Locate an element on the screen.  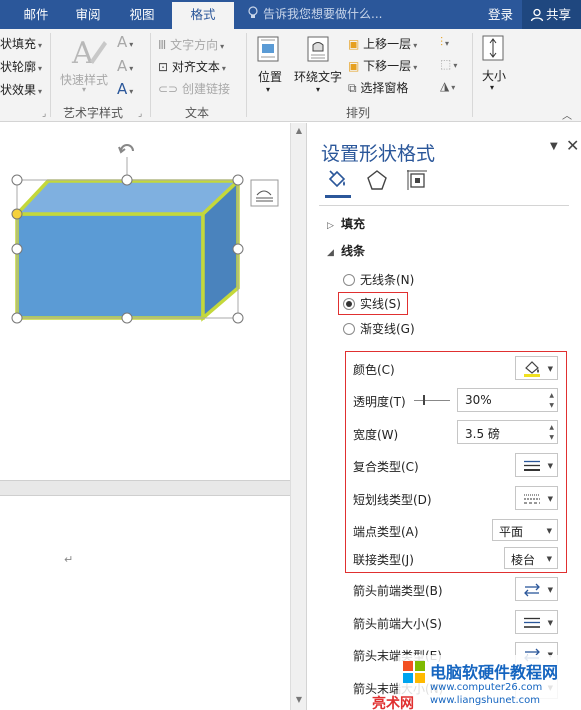
person-icon is located at coordinates (537, 15).